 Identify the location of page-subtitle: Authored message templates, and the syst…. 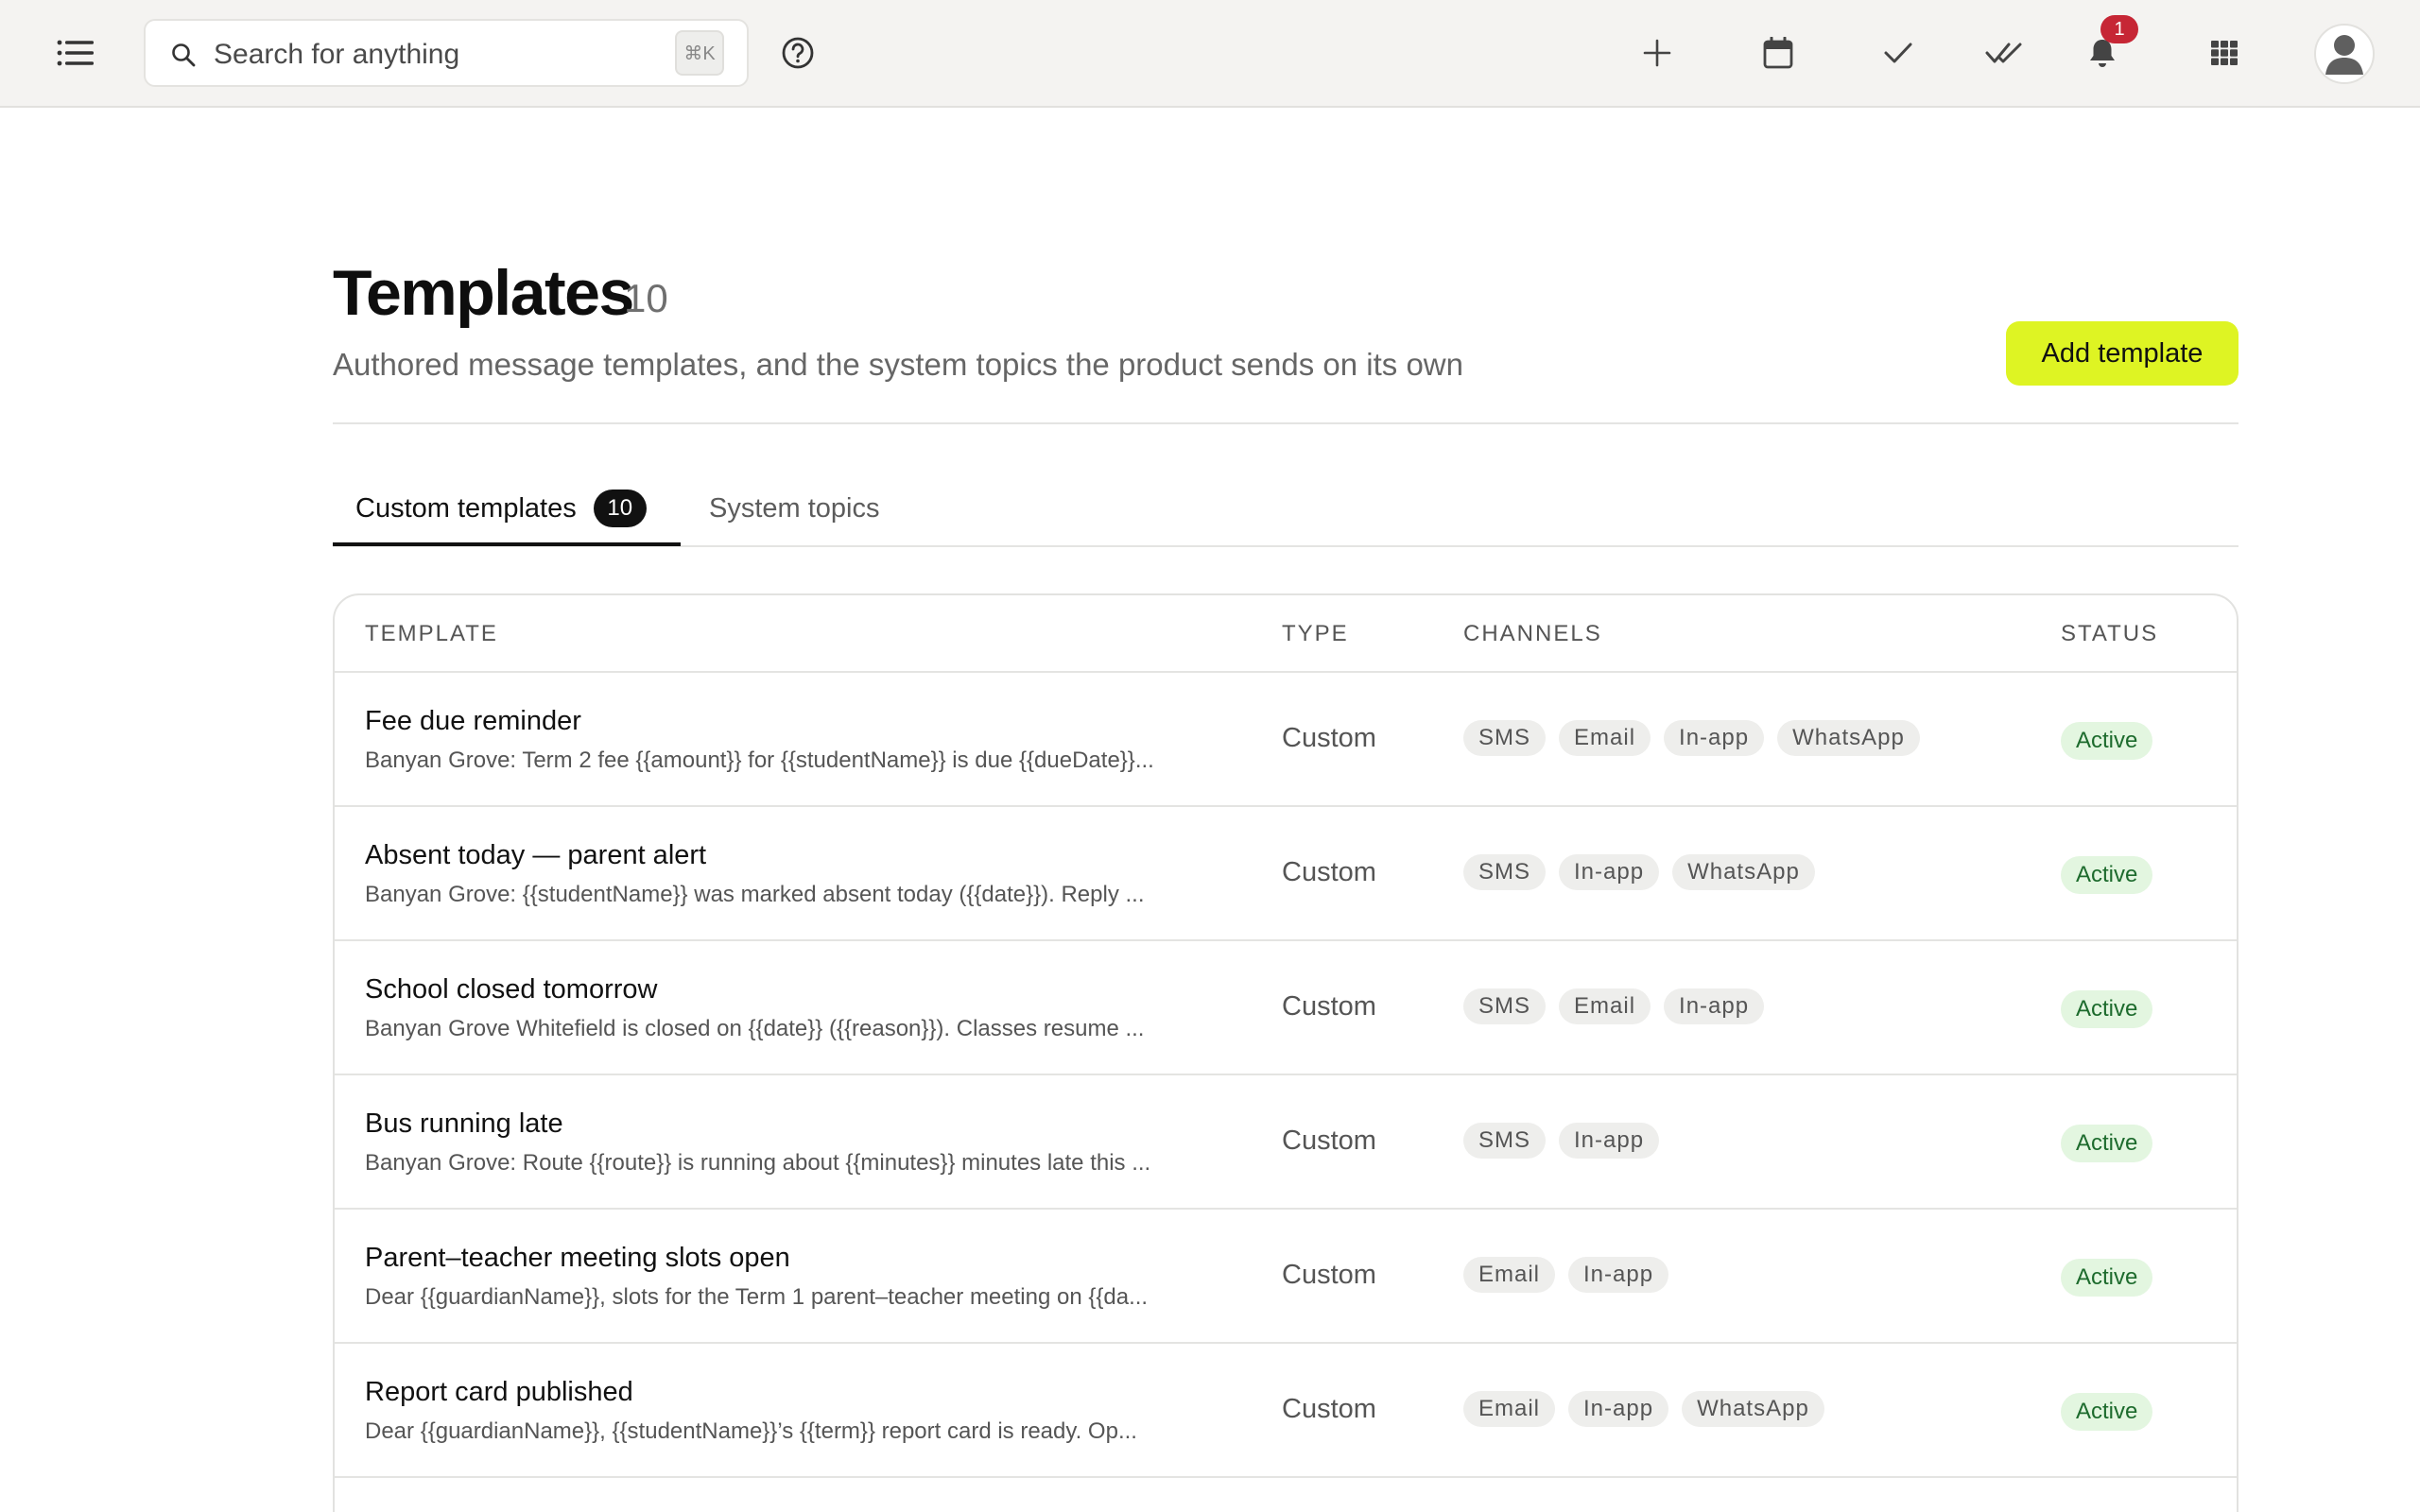
(898, 364).